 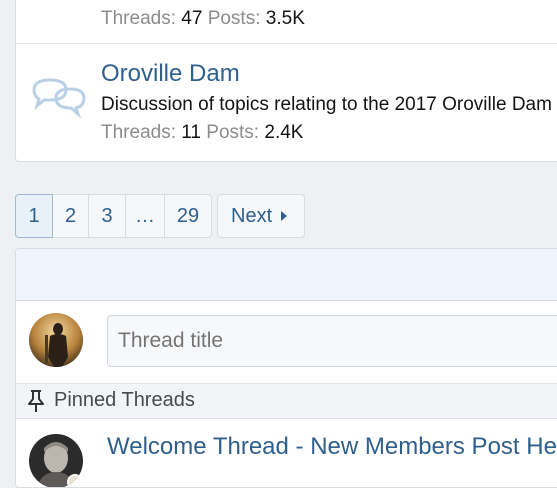 I want to click on posts-count: 3.5K, so click(x=285, y=18).